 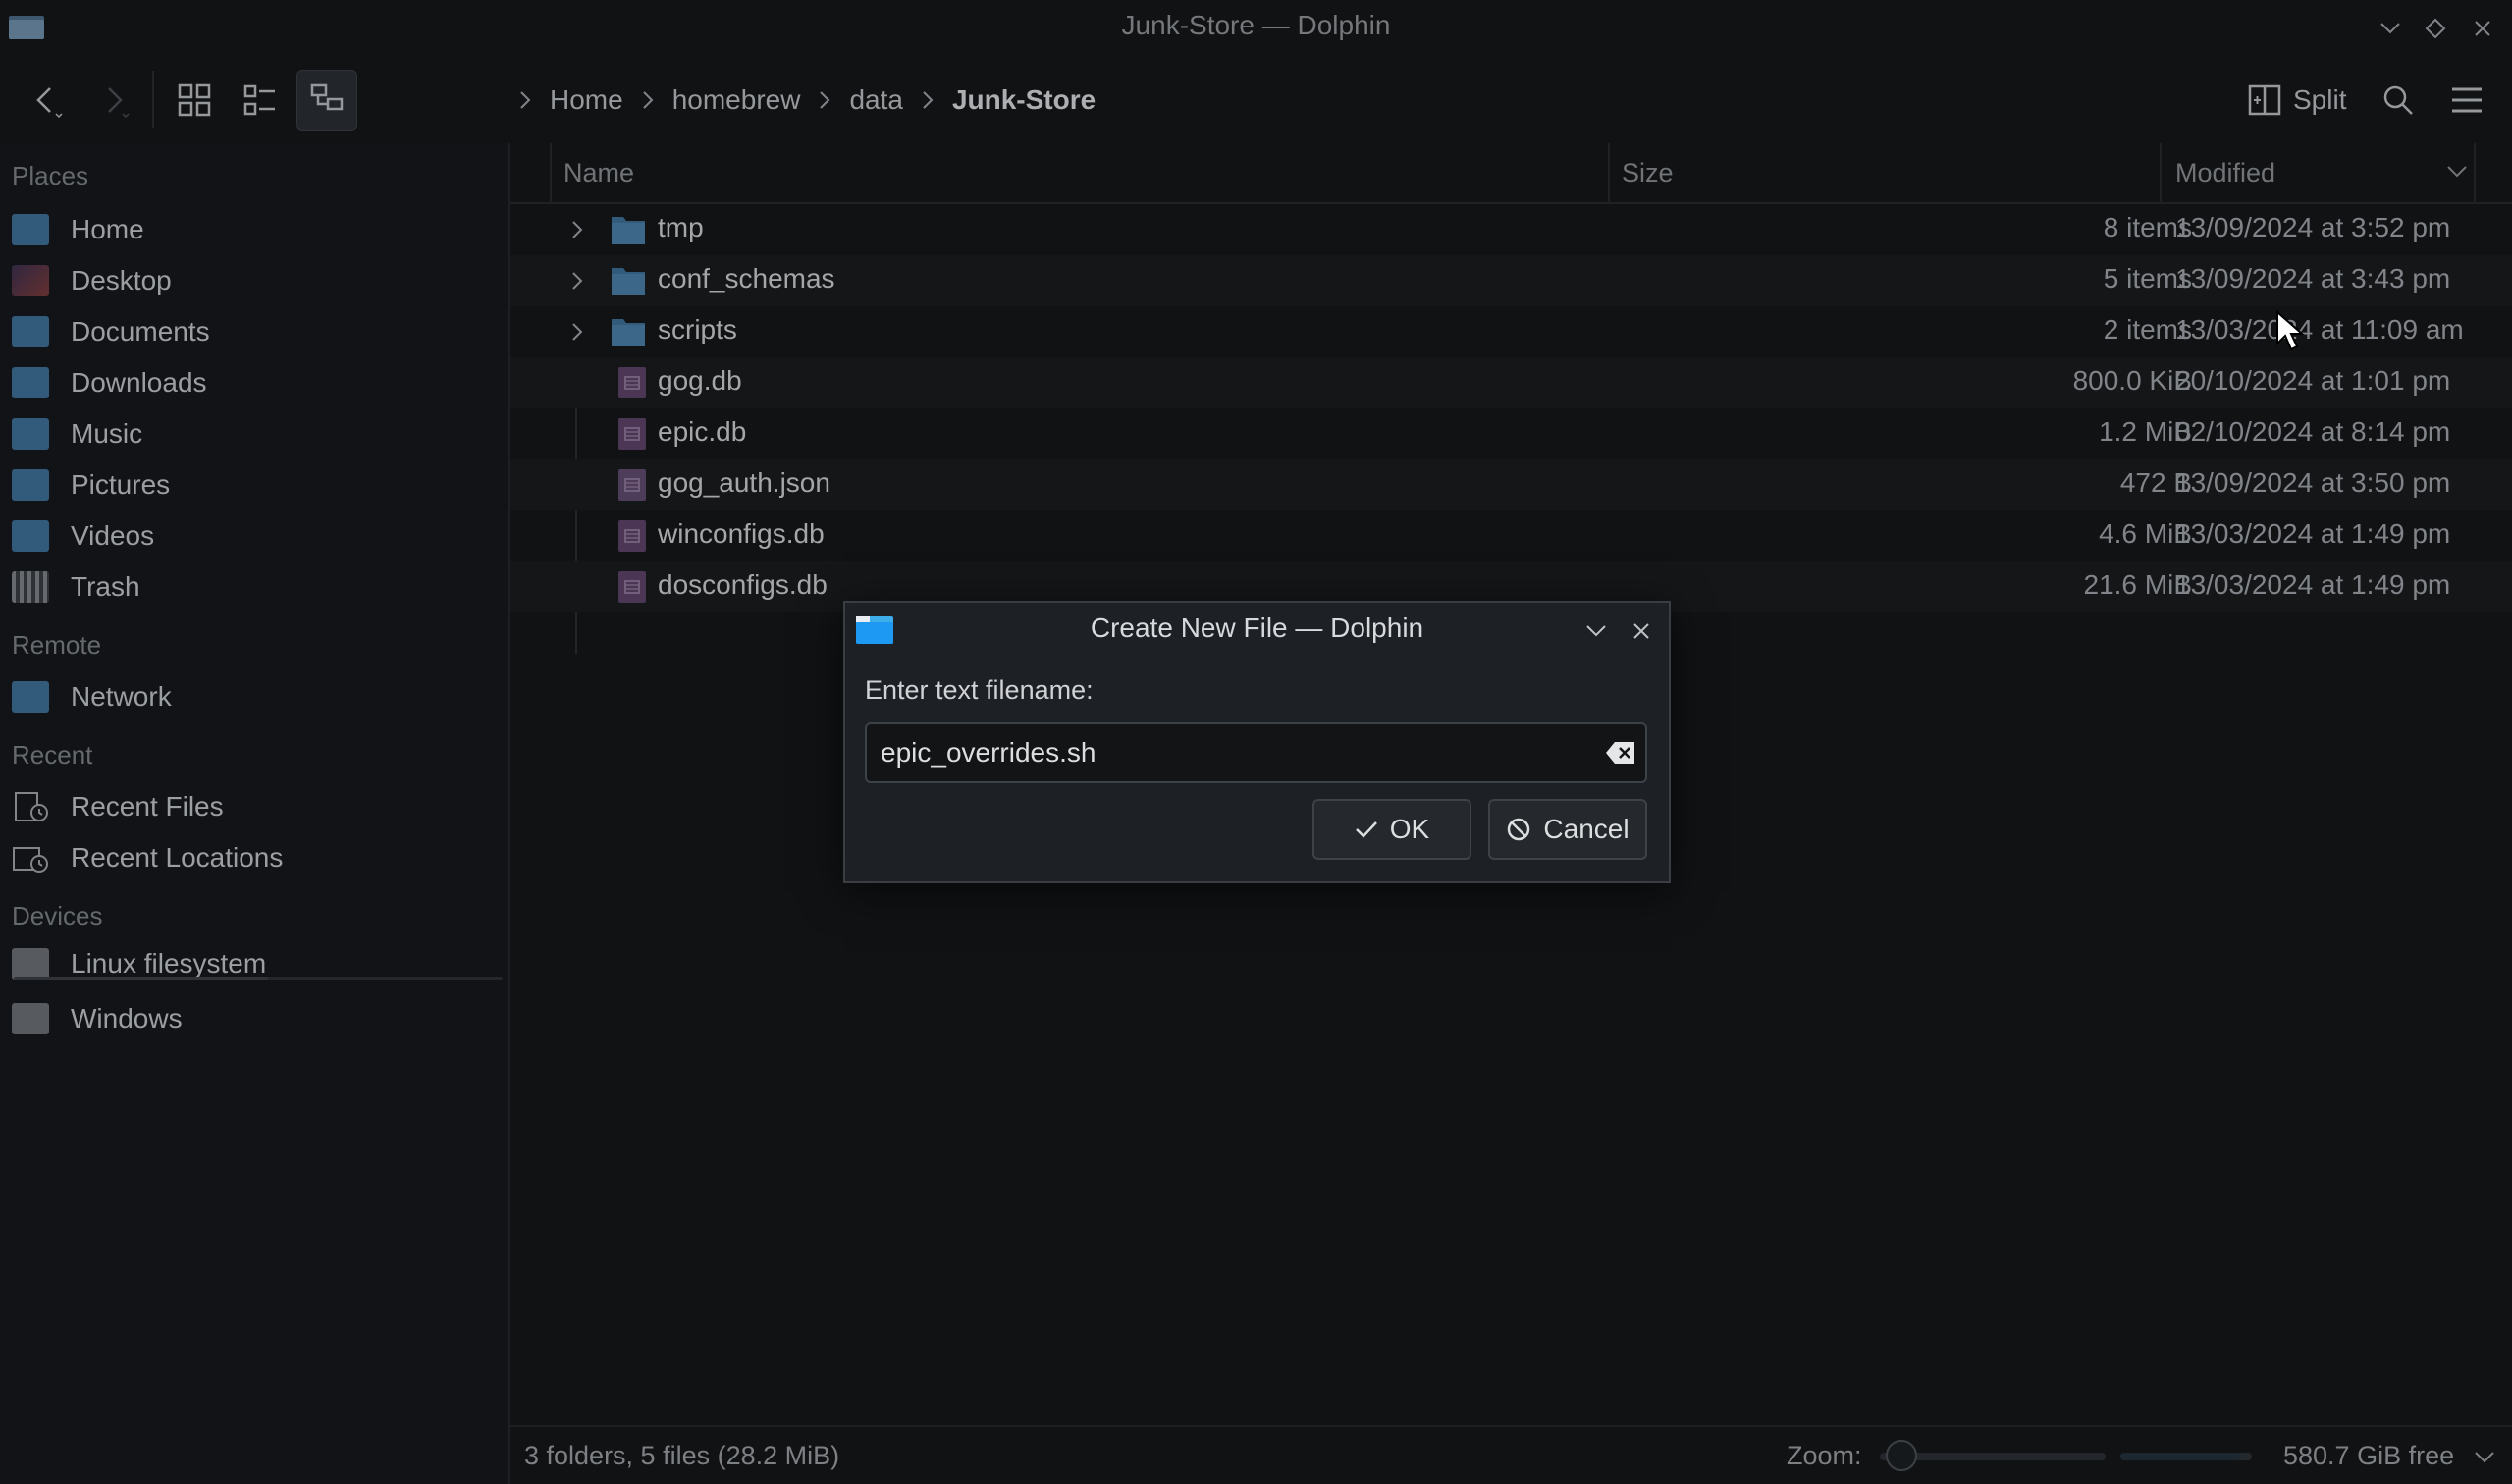 I want to click on clear-text-button, so click(x=1620, y=753).